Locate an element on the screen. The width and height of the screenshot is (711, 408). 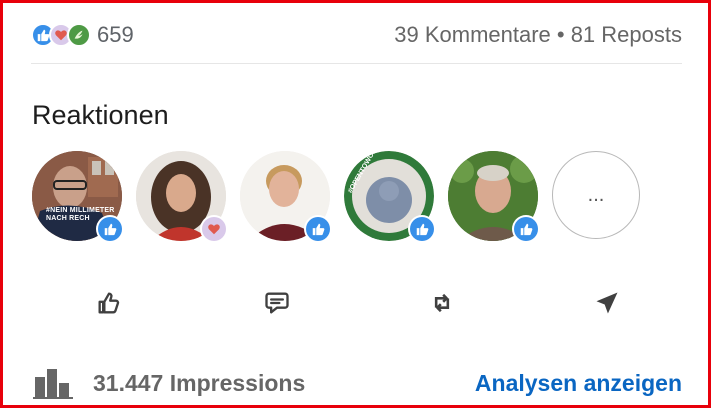
divider is located at coordinates (356, 63).